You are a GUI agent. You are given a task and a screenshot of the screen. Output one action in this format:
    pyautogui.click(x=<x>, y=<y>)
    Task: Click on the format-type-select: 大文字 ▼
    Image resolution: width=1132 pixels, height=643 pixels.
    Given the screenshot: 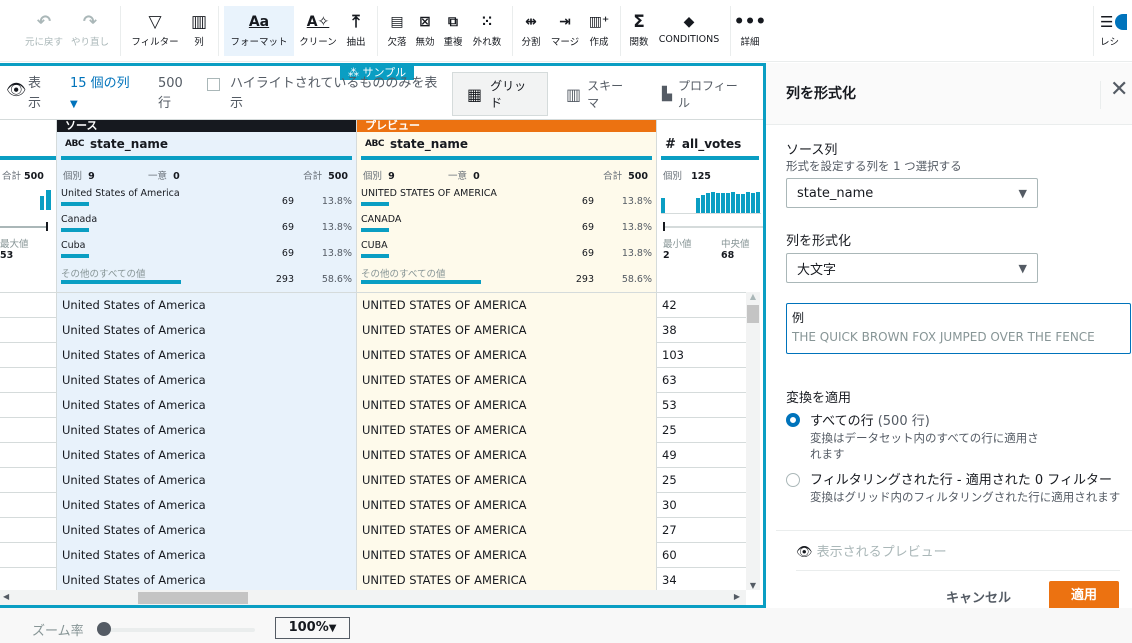 What is the action you would take?
    pyautogui.click(x=912, y=268)
    